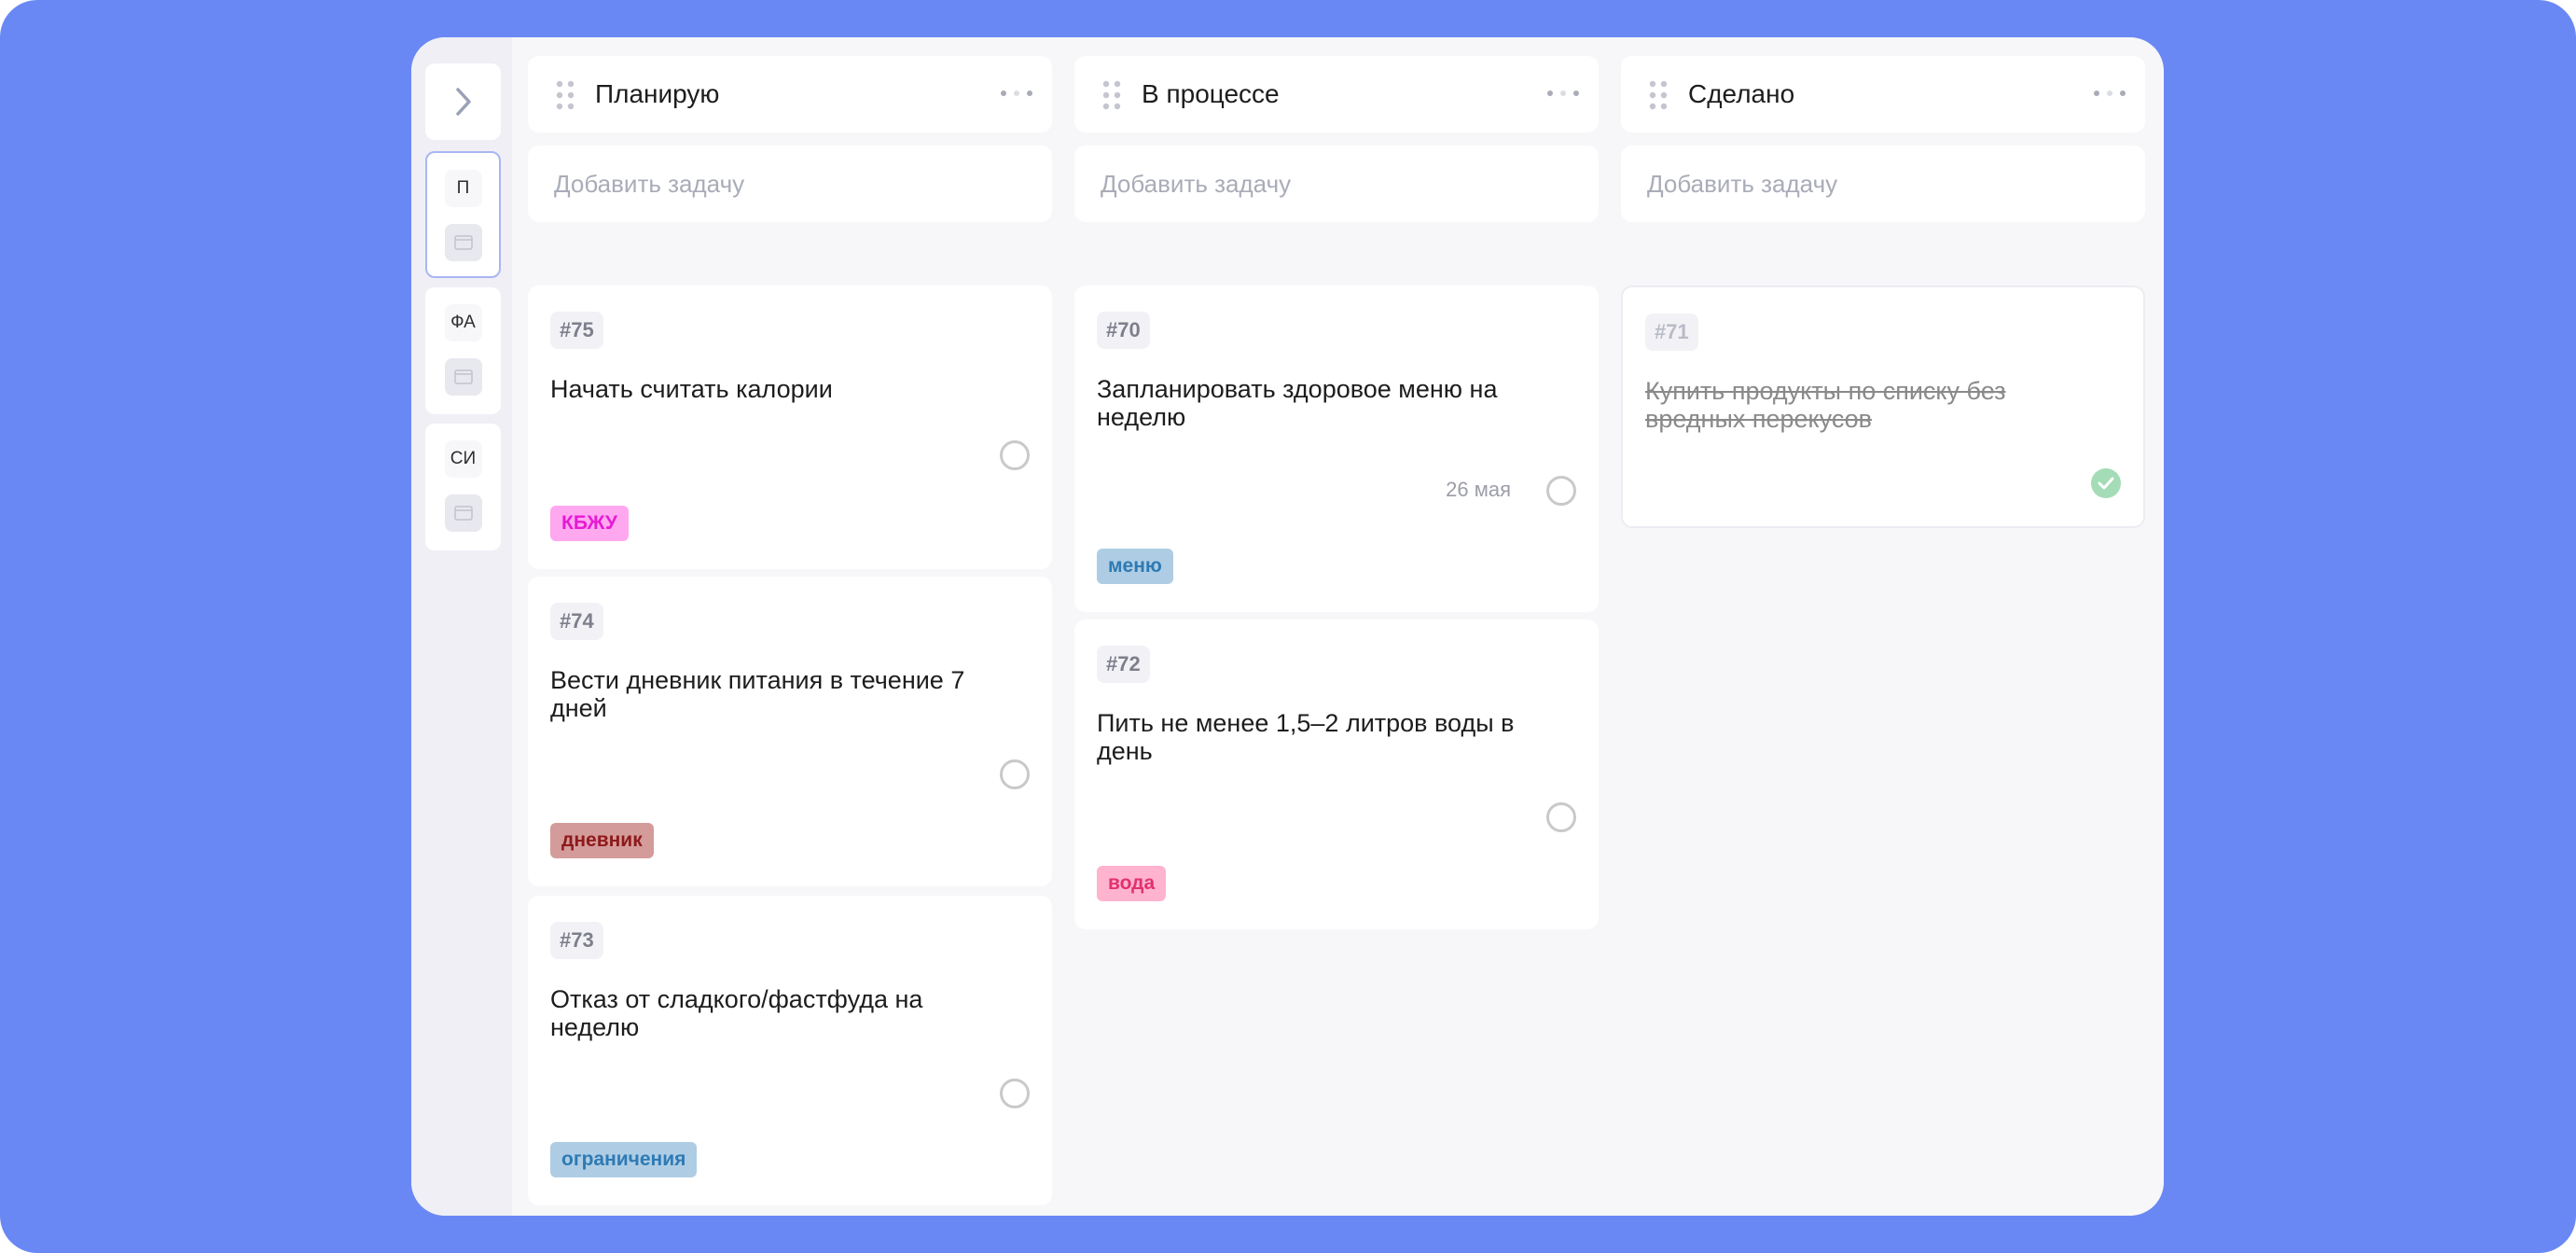 Image resolution: width=2576 pixels, height=1253 pixels. I want to click on task-tag: дневник, so click(602, 840).